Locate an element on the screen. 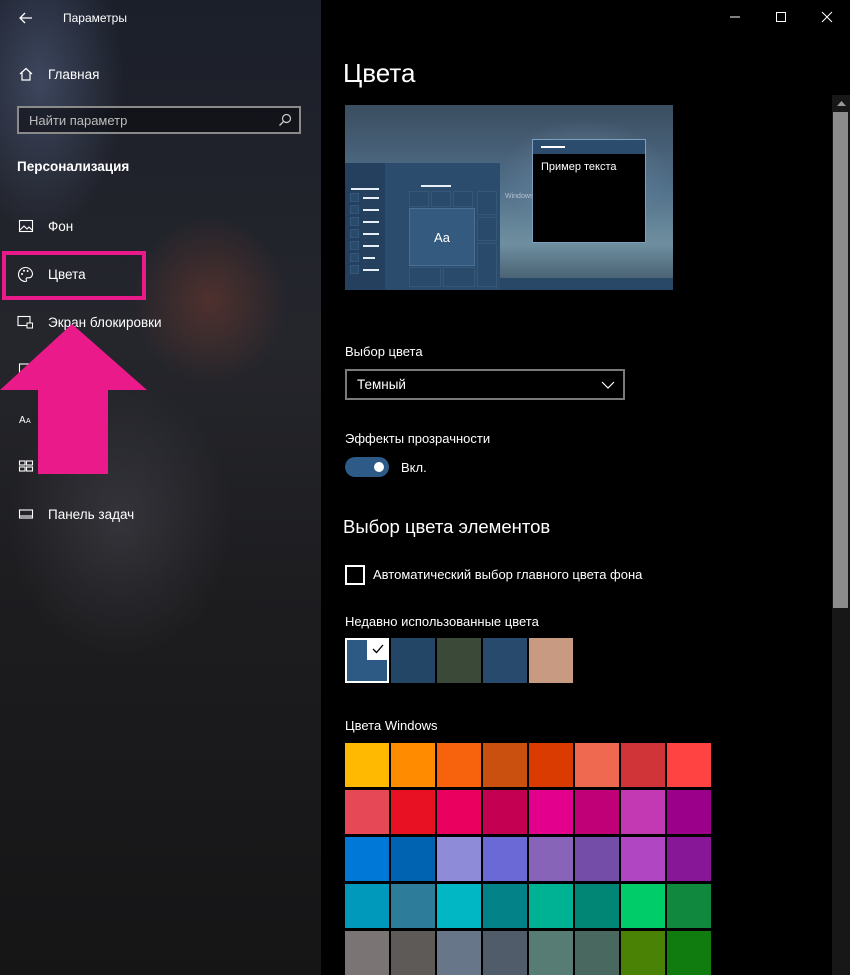 The height and width of the screenshot is (975, 850). home-label: Главная is located at coordinates (74, 74).